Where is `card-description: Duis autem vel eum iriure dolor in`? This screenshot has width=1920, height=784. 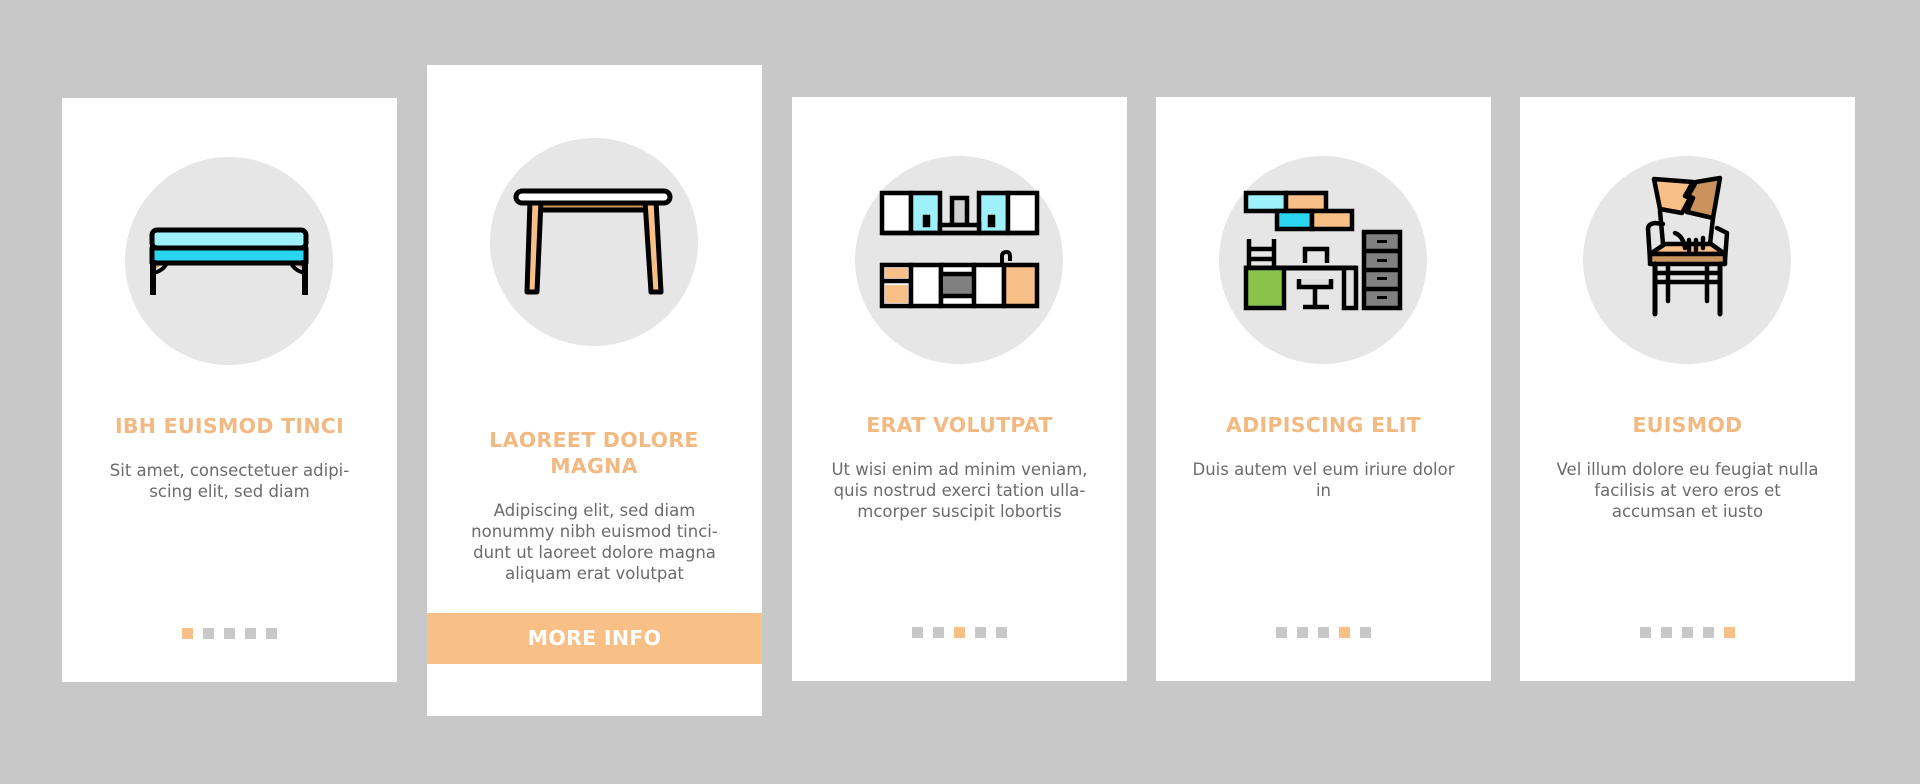
card-description: Duis autem vel eum iriure dolor in is located at coordinates (1323, 480).